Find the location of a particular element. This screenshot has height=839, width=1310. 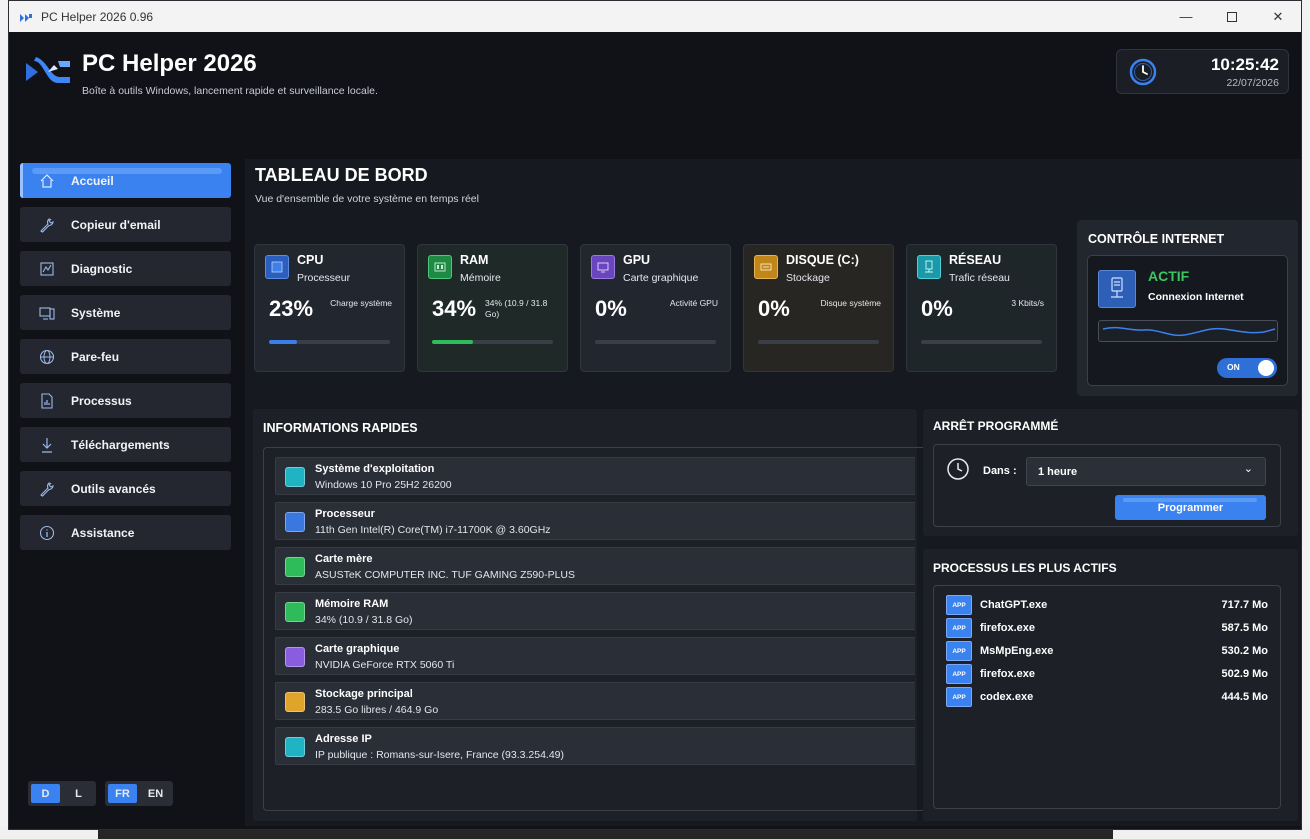

sidebar-item-label: Système is located at coordinates (96, 312).